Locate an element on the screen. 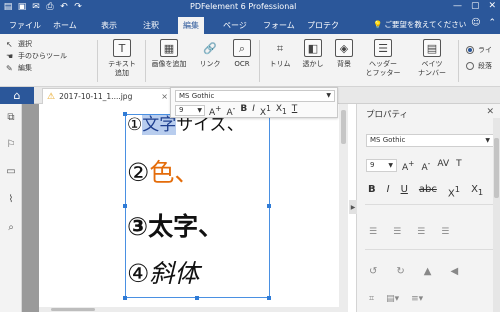 The image size is (500, 312). hand-tool: ☚ 手のひらツール is located at coordinates (36, 56).